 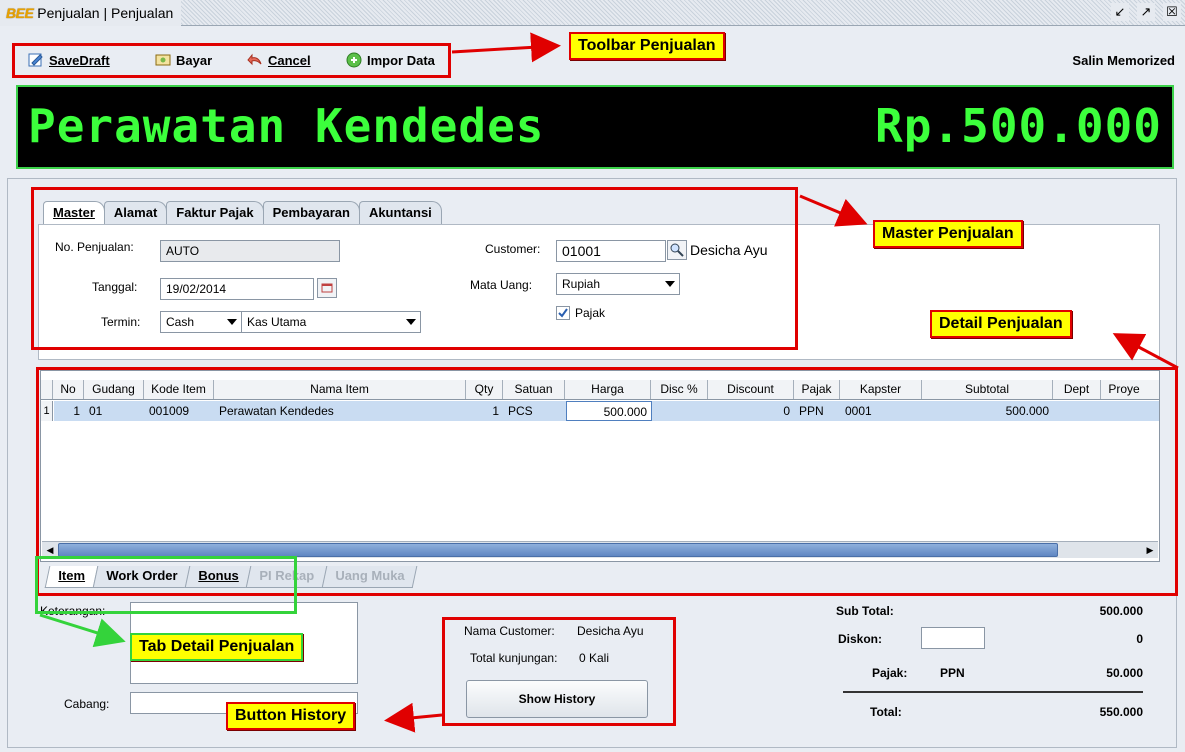 I want to click on title-left: BEE Penjualan | Penjualan, so click(x=91, y=13).